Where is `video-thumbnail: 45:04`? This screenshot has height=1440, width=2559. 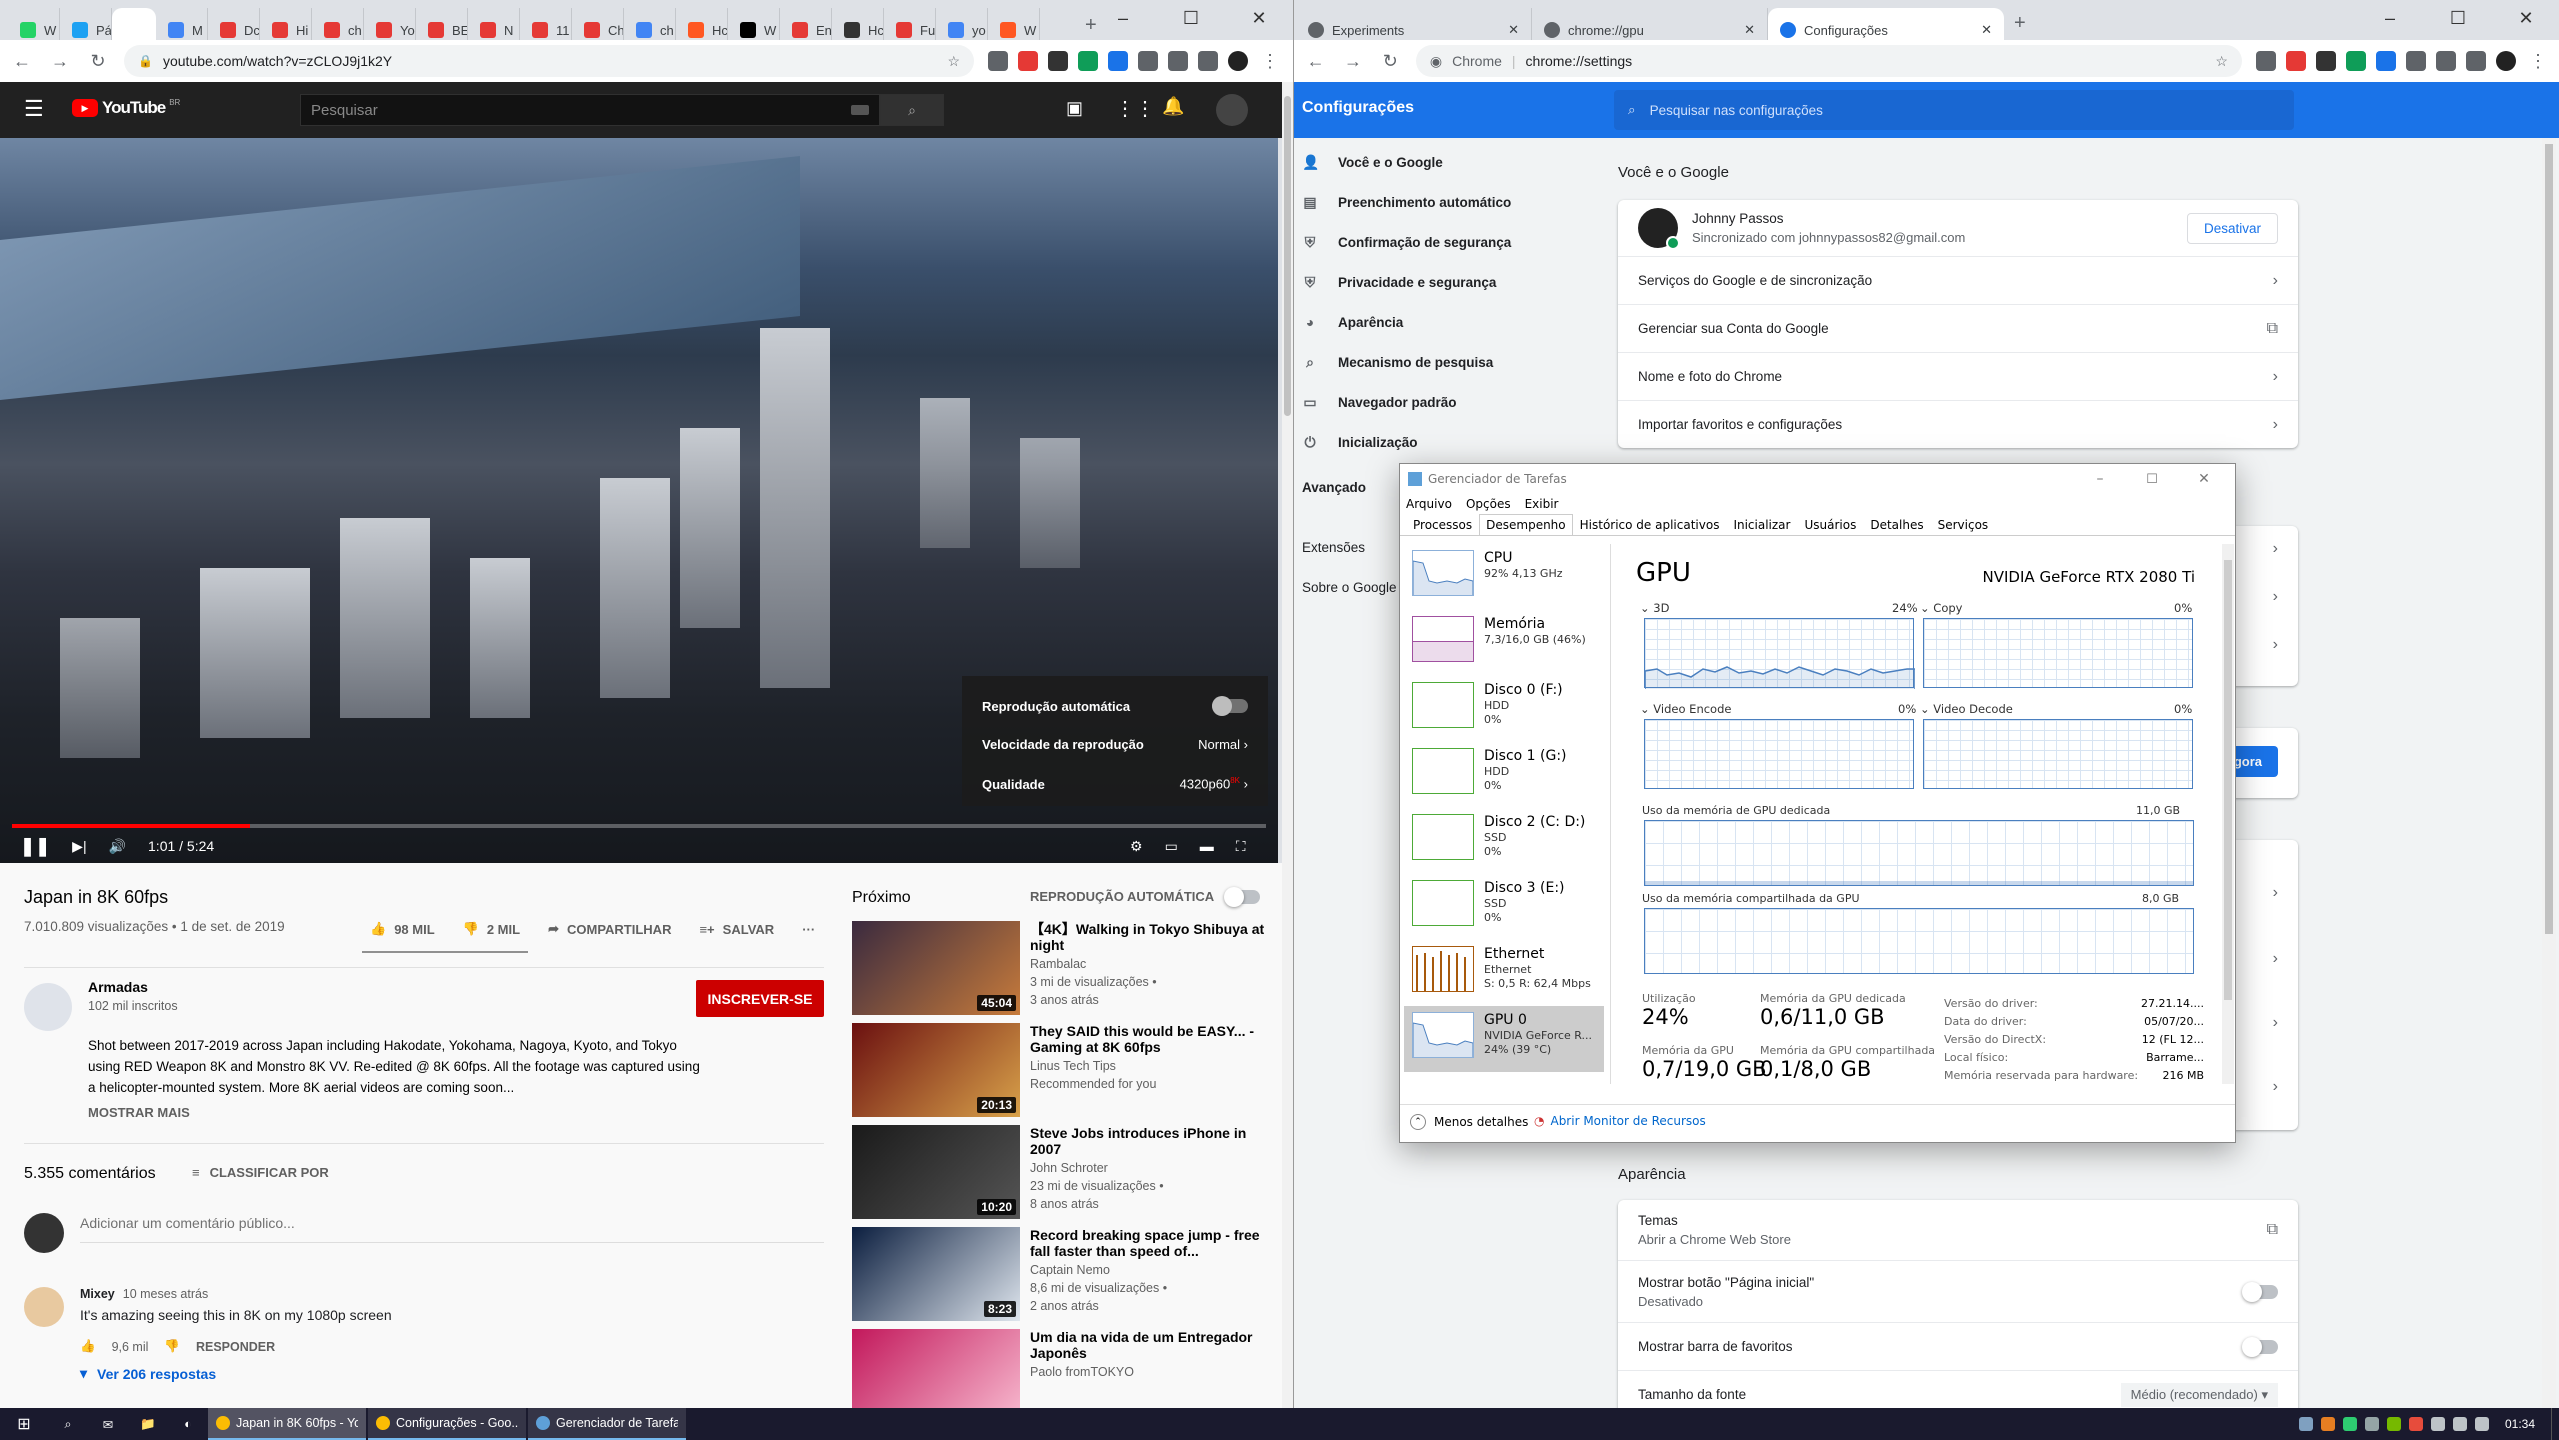
video-thumbnail: 45:04 is located at coordinates (936, 968).